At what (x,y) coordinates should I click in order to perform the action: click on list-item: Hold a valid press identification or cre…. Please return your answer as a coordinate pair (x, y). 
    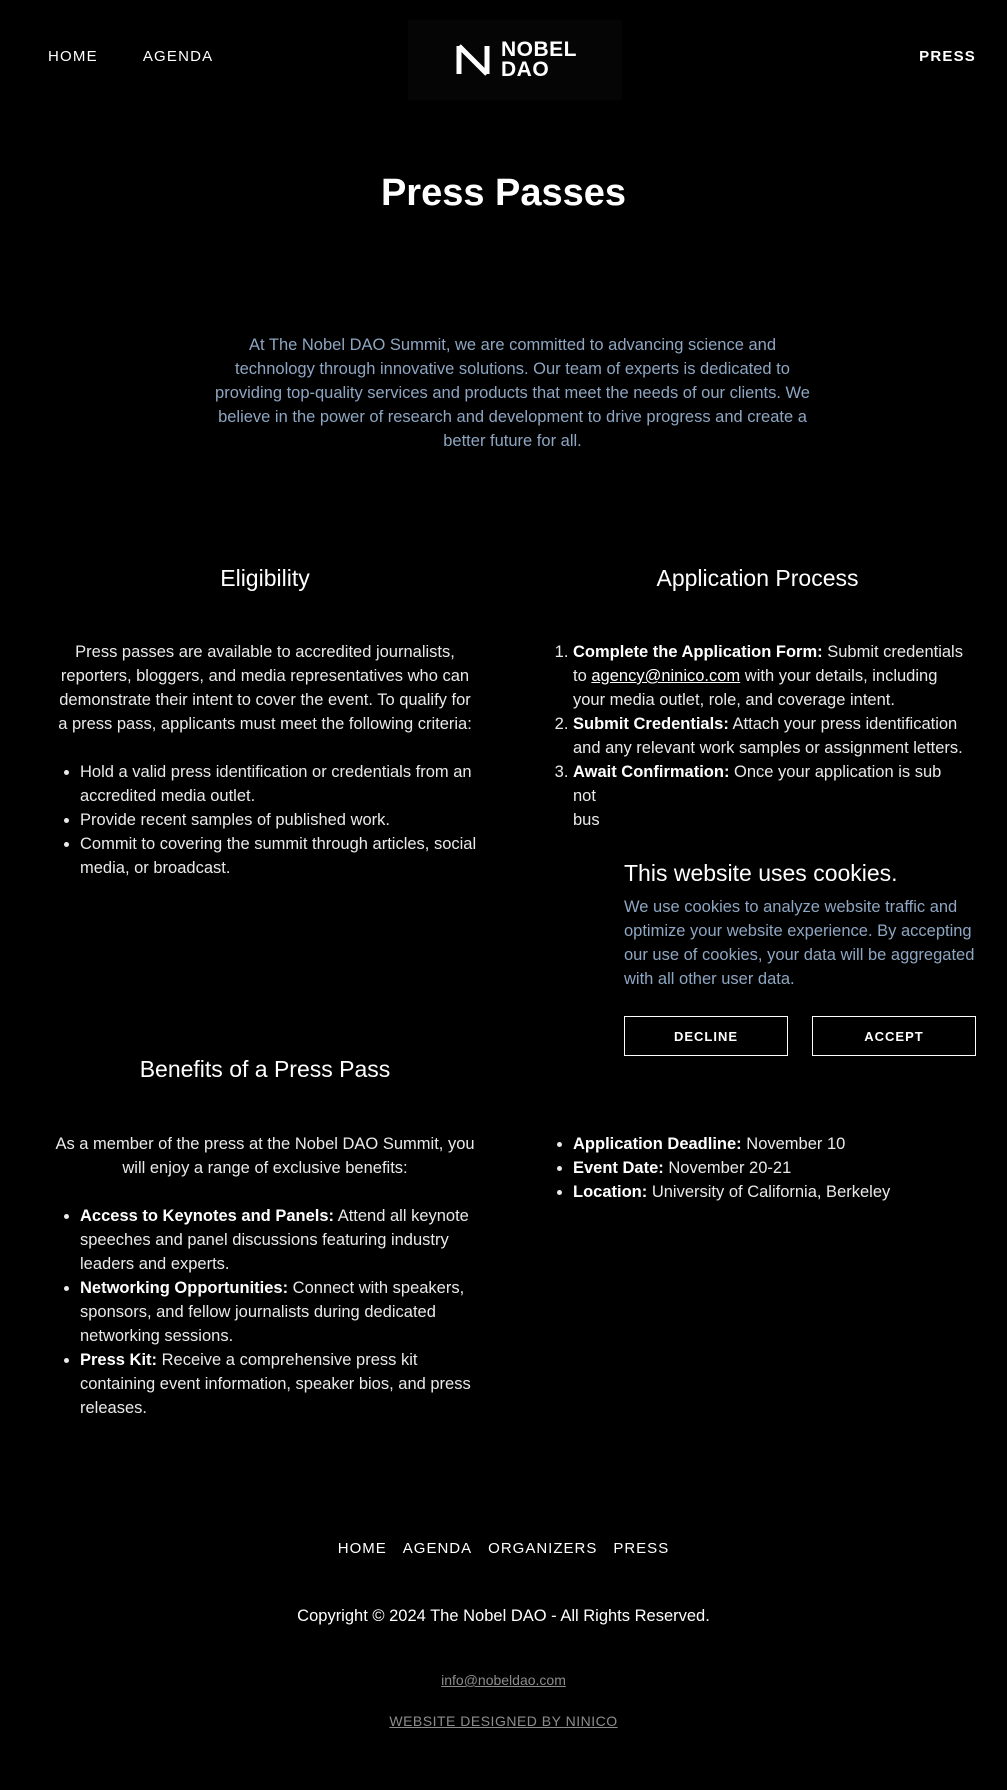
    Looking at the image, I should click on (278, 784).